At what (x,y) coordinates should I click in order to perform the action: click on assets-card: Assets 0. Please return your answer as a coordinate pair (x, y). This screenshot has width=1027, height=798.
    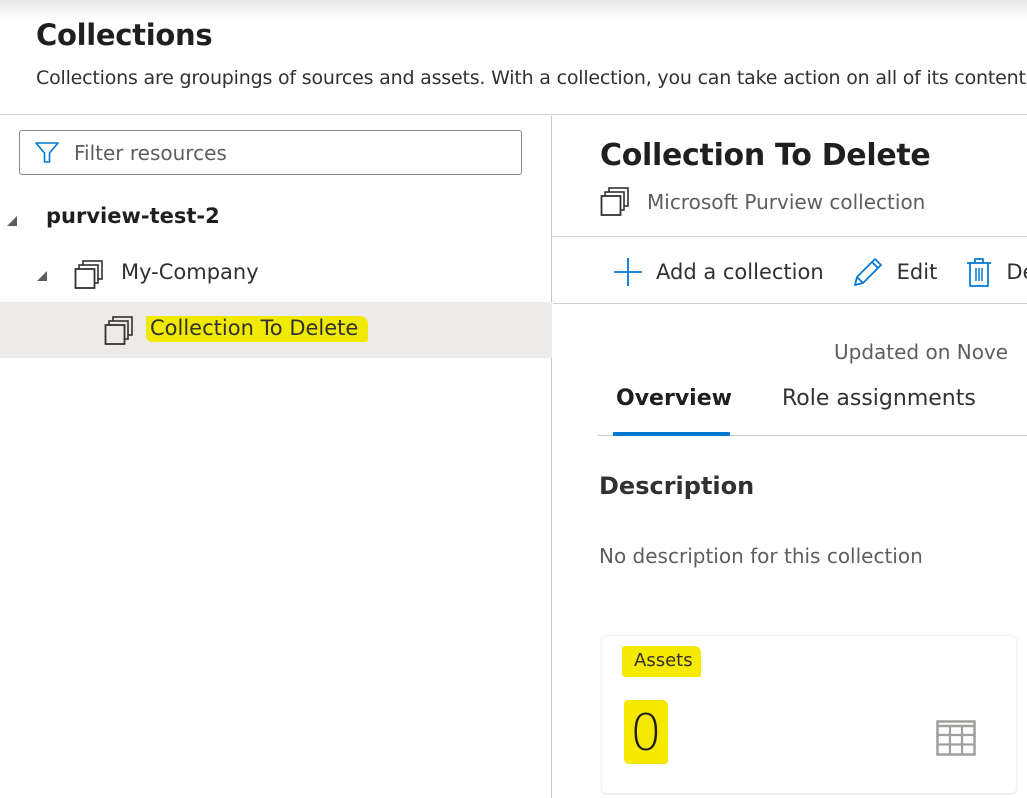
    Looking at the image, I should click on (809, 714).